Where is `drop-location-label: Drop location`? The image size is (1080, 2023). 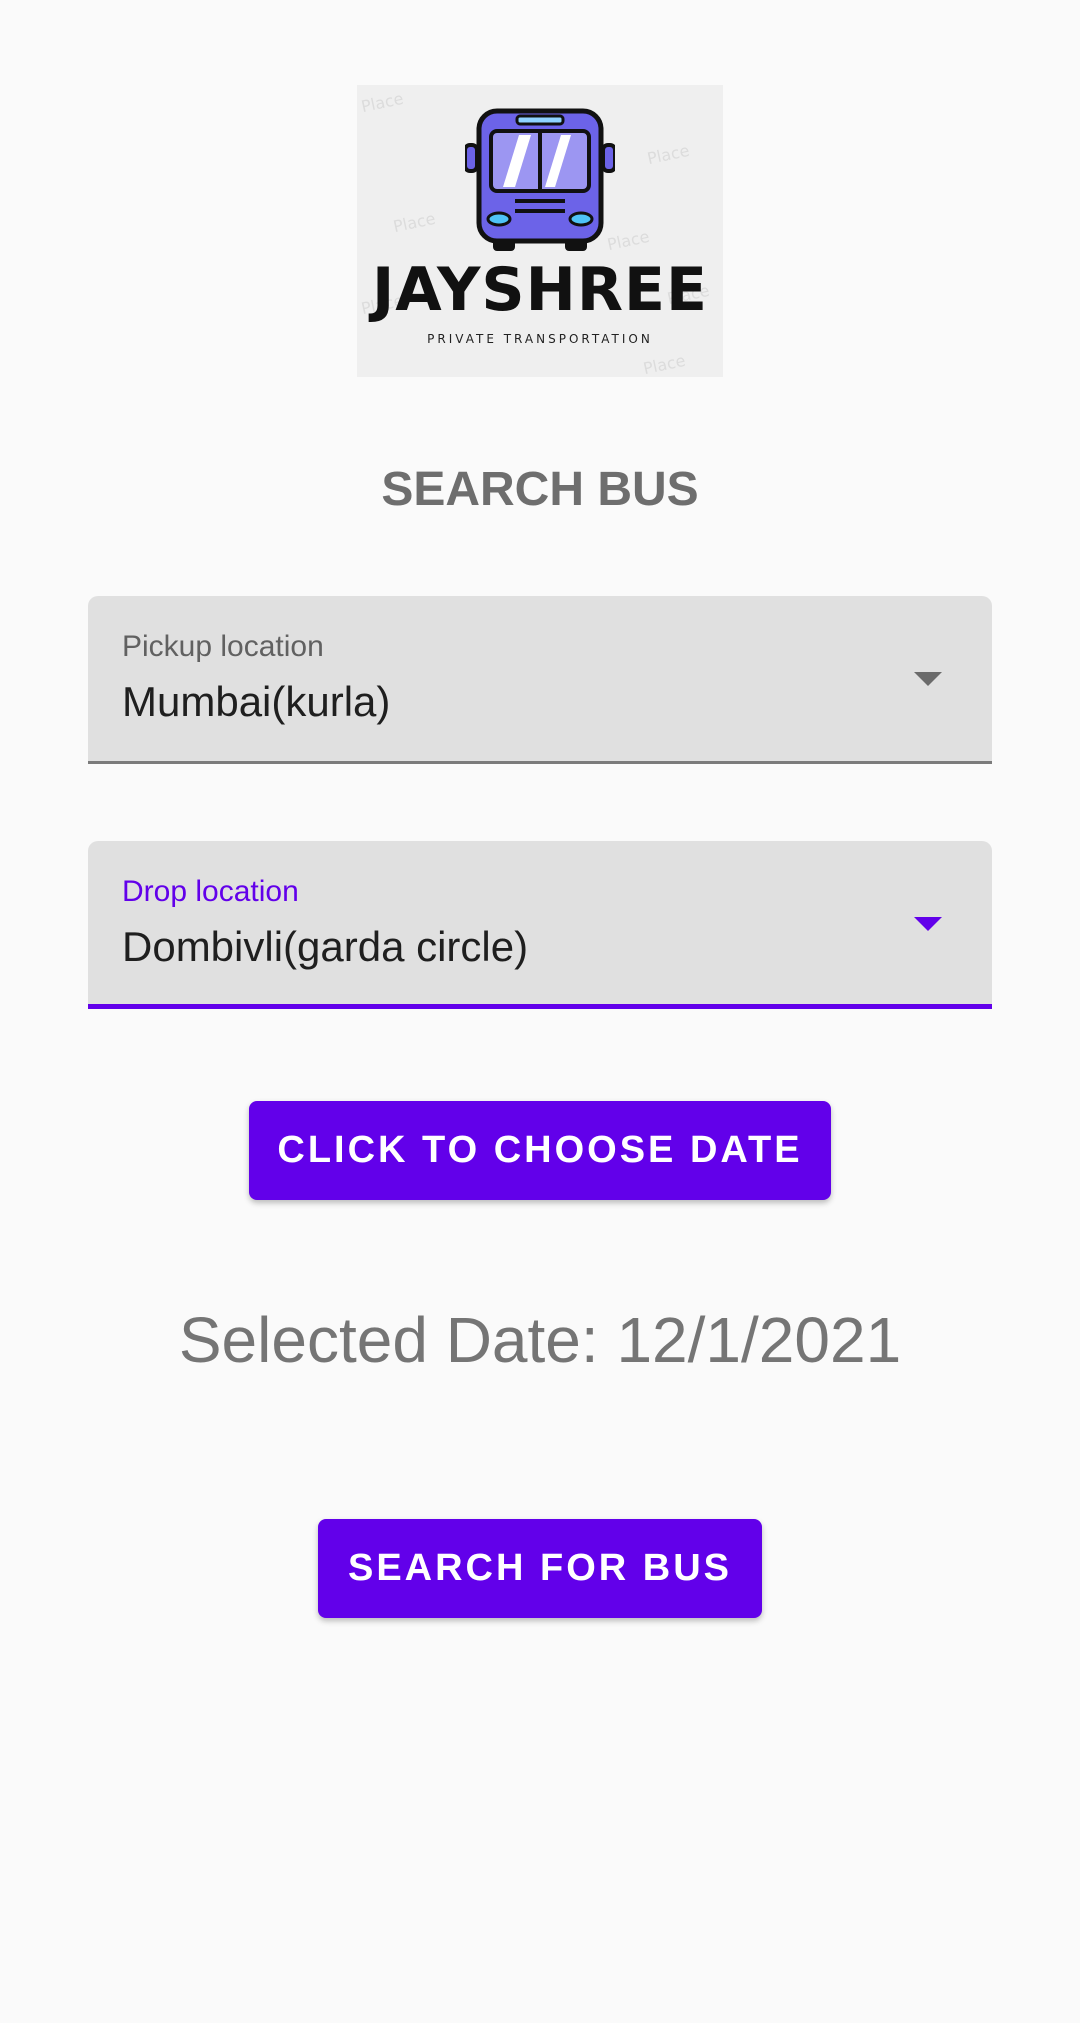 drop-location-label: Drop location is located at coordinates (210, 891).